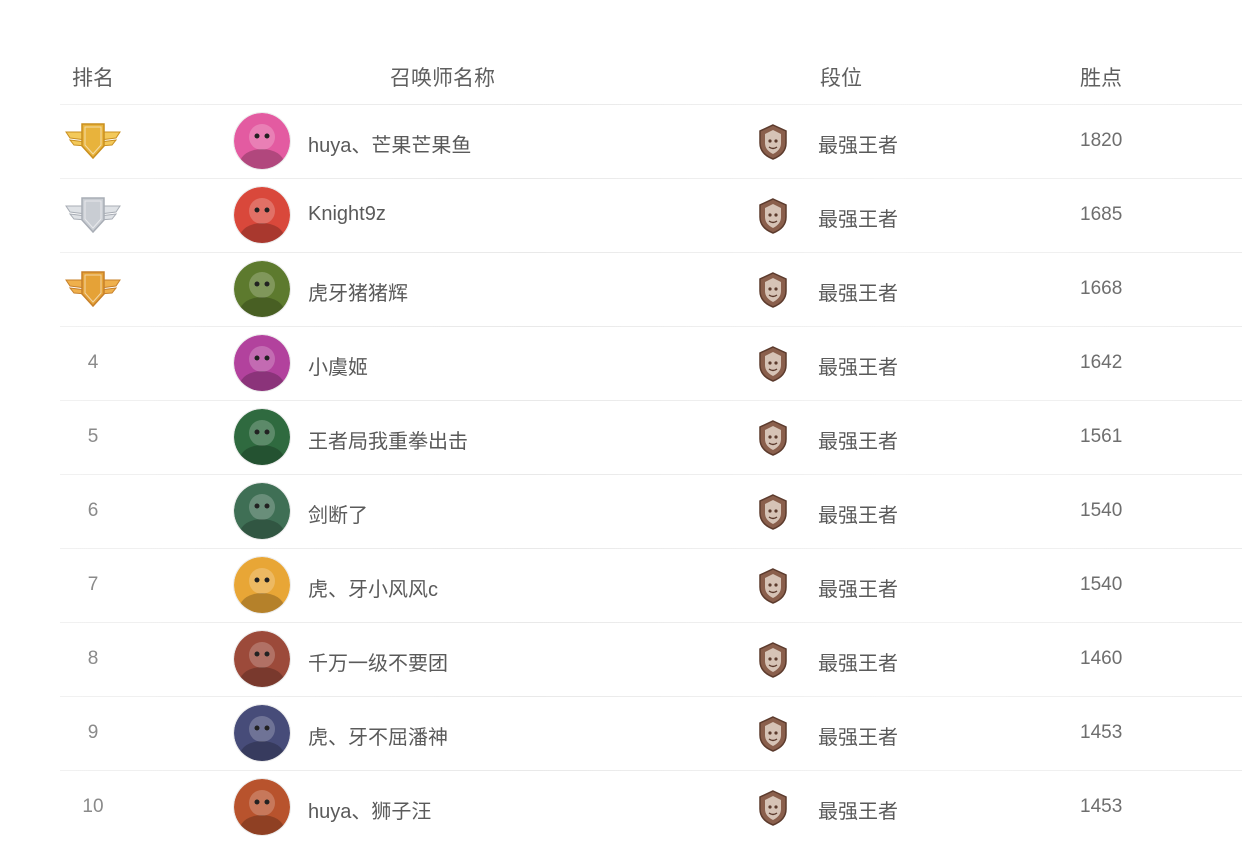  I want to click on gold-medal-icon, so click(93, 140).